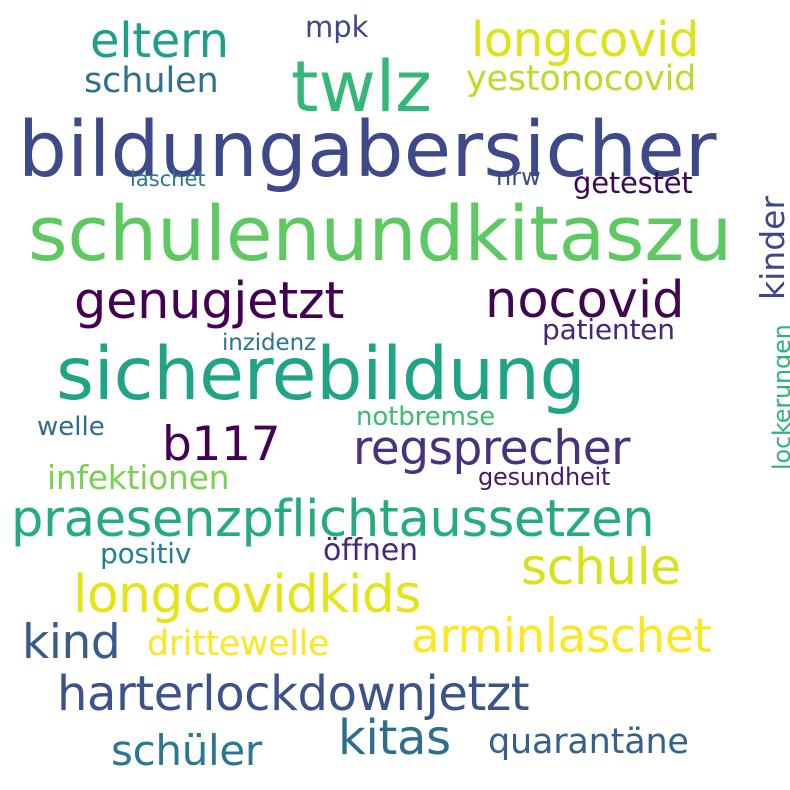  What do you see at coordinates (138, 477) in the screenshot?
I see `word-infektionen: infektionen` at bounding box center [138, 477].